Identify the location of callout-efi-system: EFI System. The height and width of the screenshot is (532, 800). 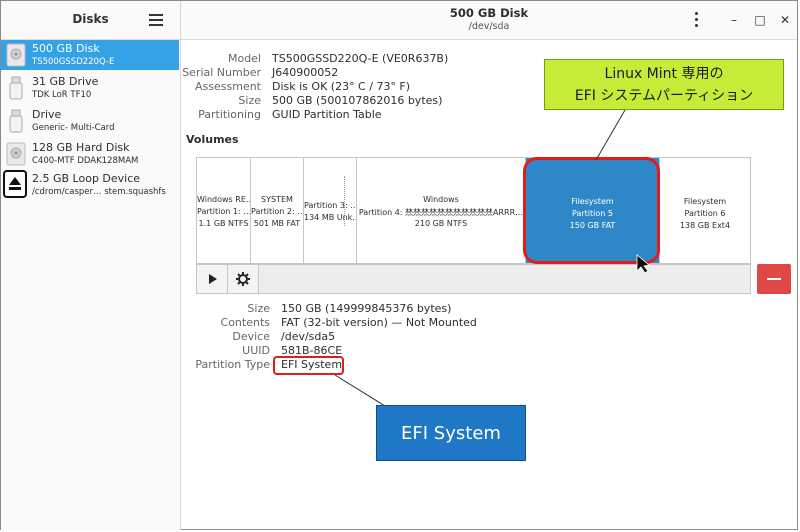
(451, 433).